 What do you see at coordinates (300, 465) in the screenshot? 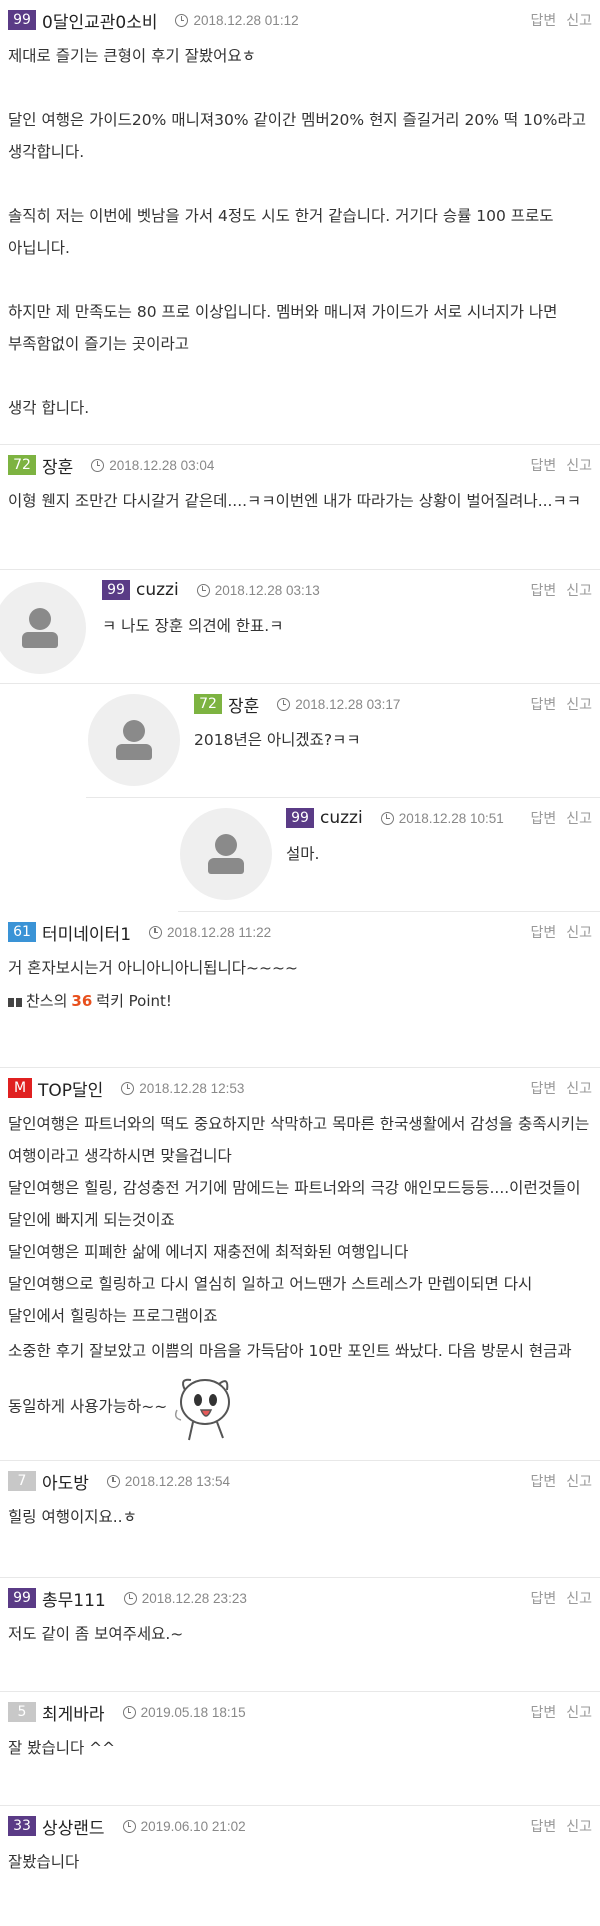
I see `comment-header: 72 장훈 2018.12.28 03:04 답변 신고` at bounding box center [300, 465].